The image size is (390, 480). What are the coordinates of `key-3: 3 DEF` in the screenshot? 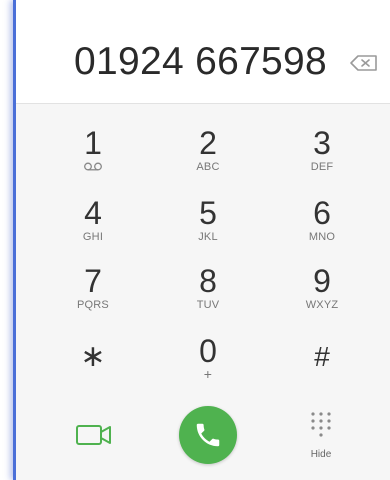 It's located at (322, 157).